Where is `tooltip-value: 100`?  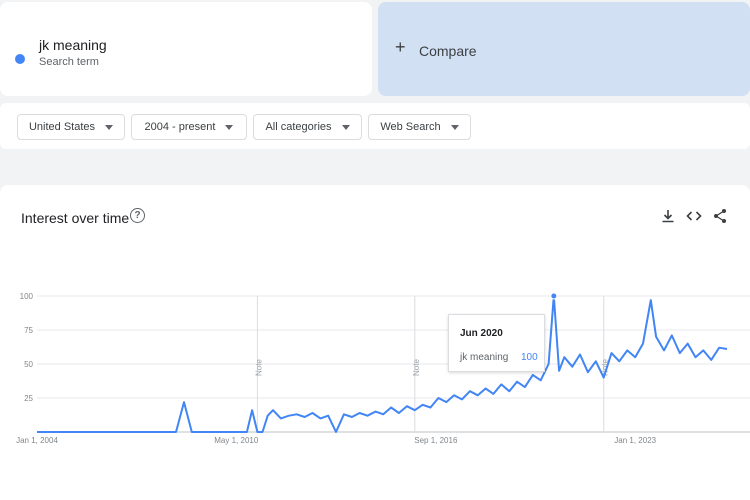 tooltip-value: 100 is located at coordinates (529, 357).